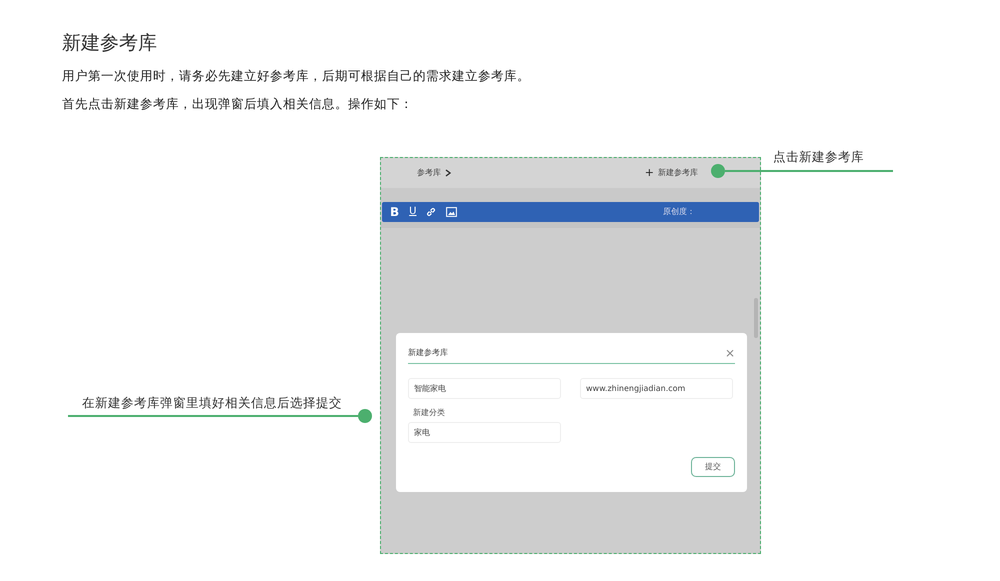  I want to click on field-label: 新建分类, so click(429, 413).